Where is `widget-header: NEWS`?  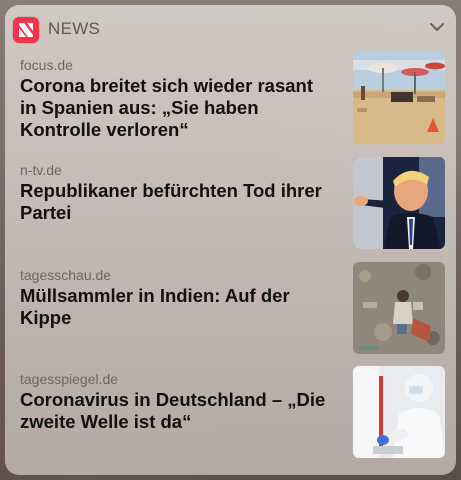
widget-header: NEWS is located at coordinates (230, 28).